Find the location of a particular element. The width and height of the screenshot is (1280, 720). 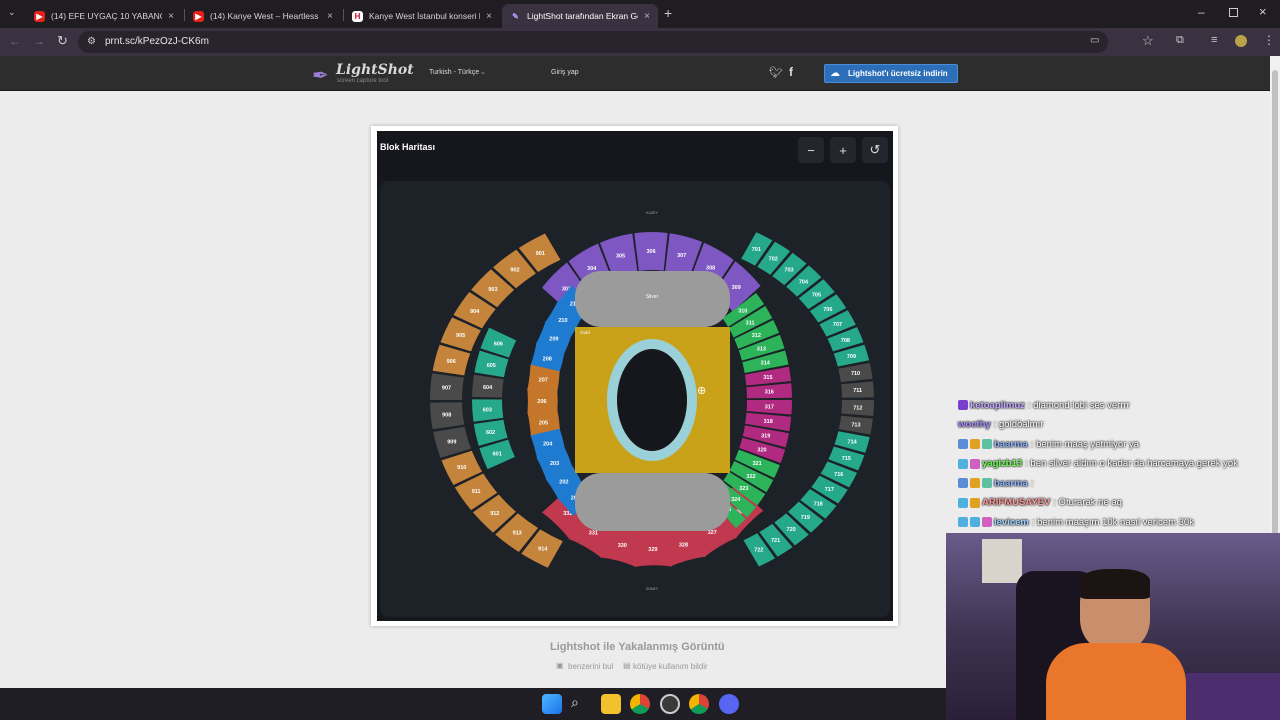

seat-block-label: 705 is located at coordinates (816, 296).